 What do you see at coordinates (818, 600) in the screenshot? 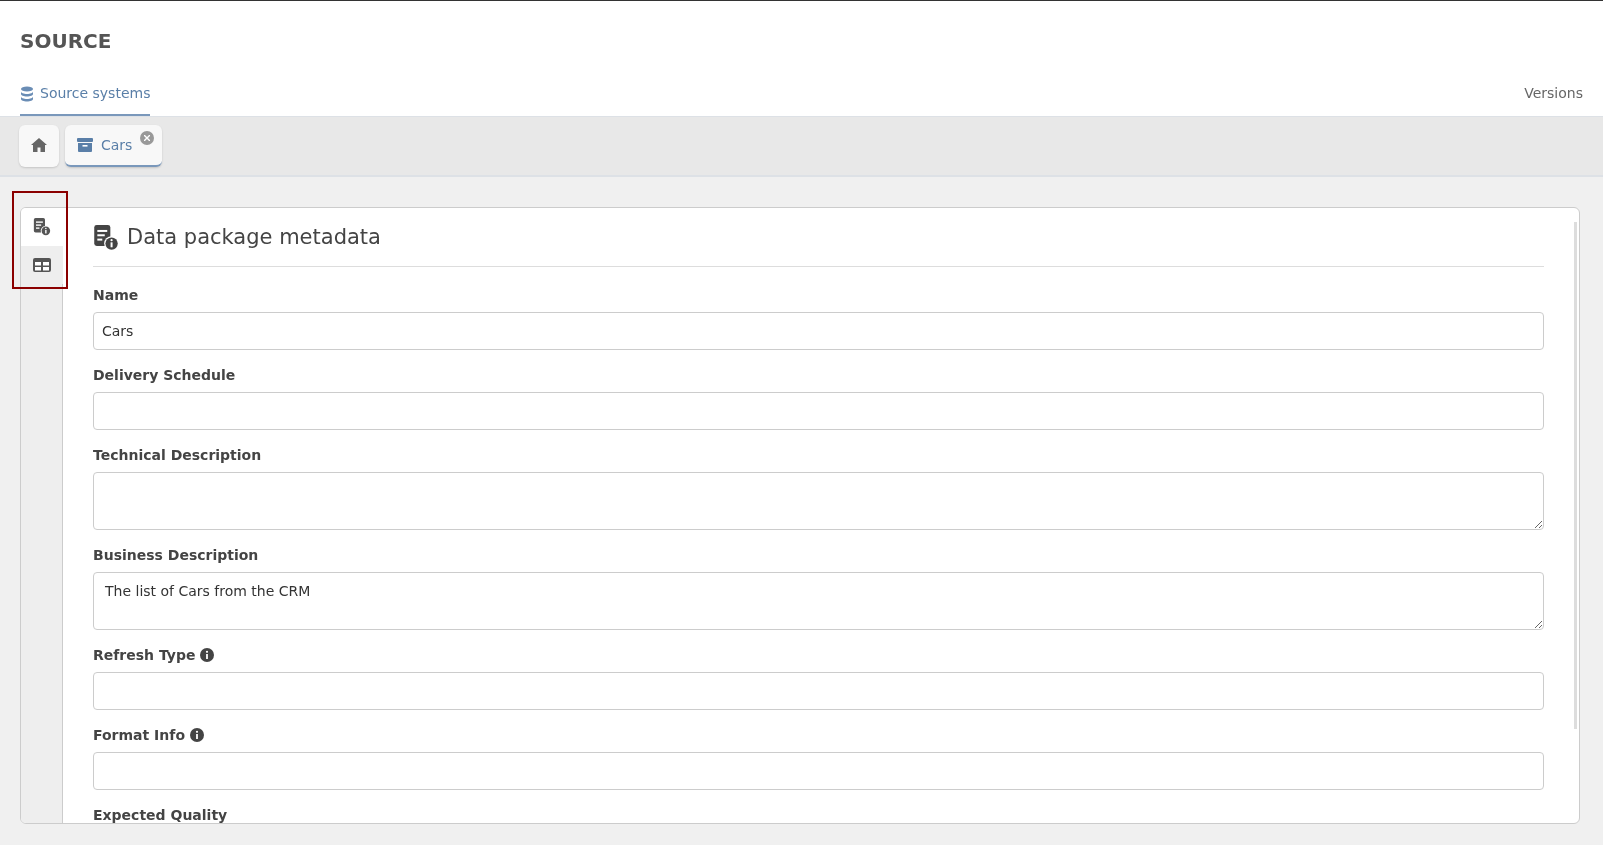
I see `text-area: The list of Cars from the CRM` at bounding box center [818, 600].